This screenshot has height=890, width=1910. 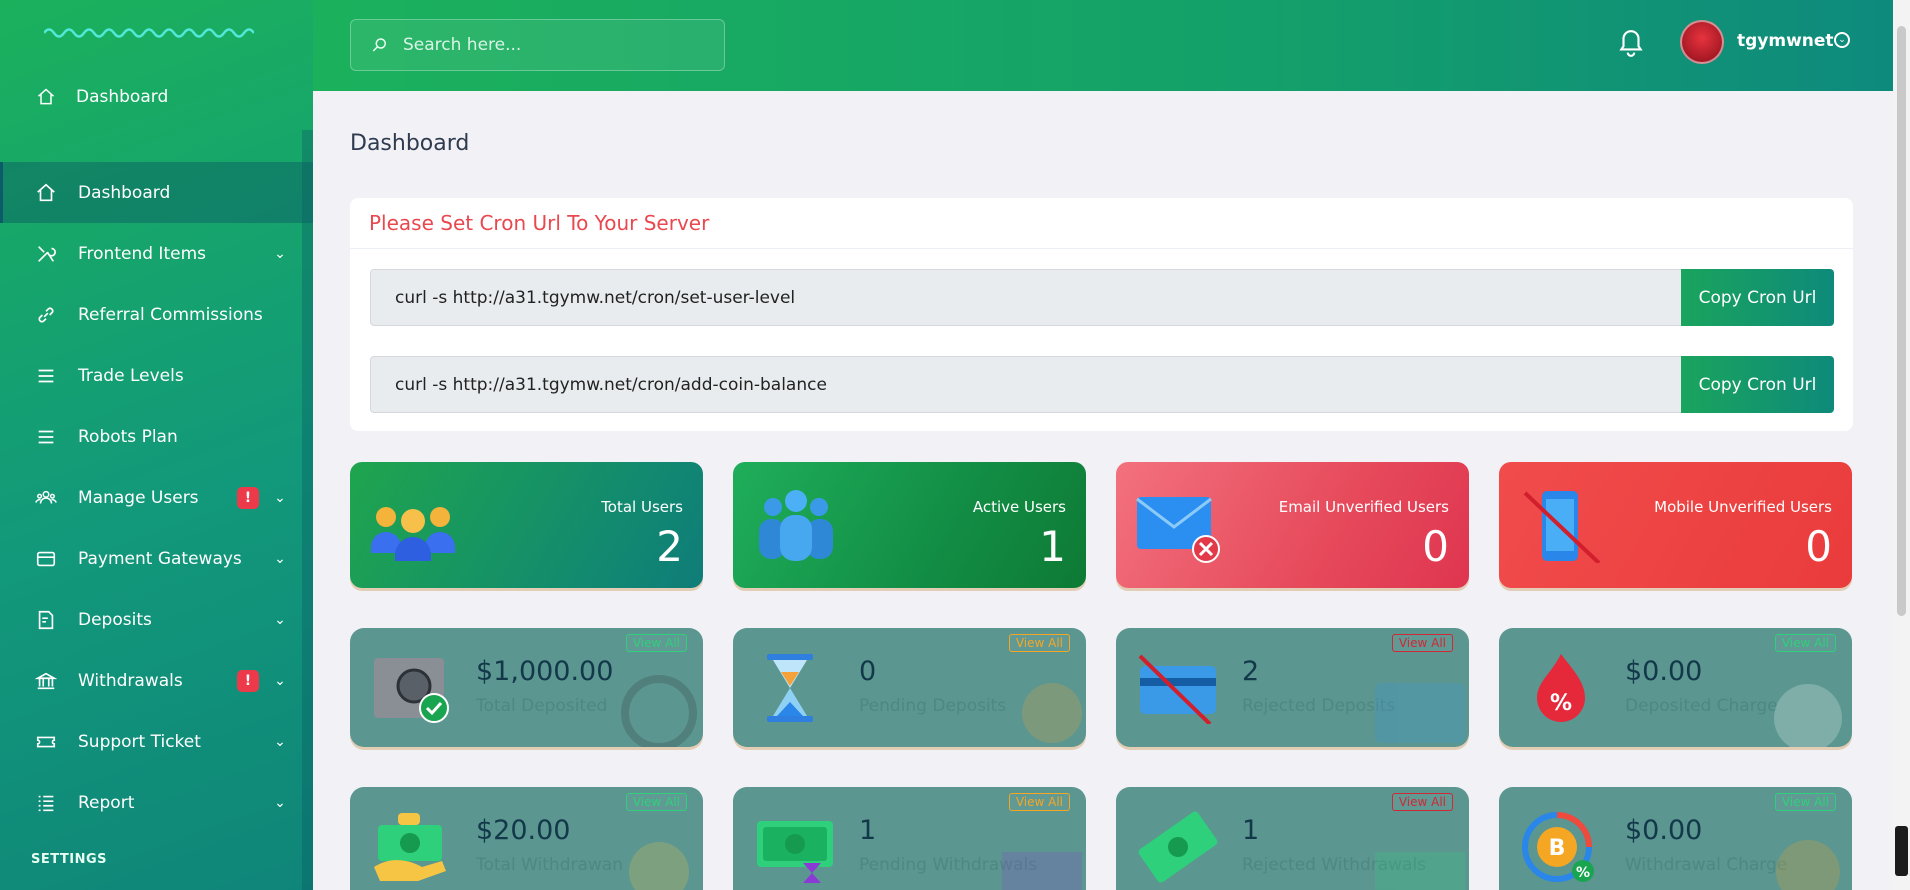 I want to click on sidebar-item-report: Report ⌄, so click(x=156, y=802).